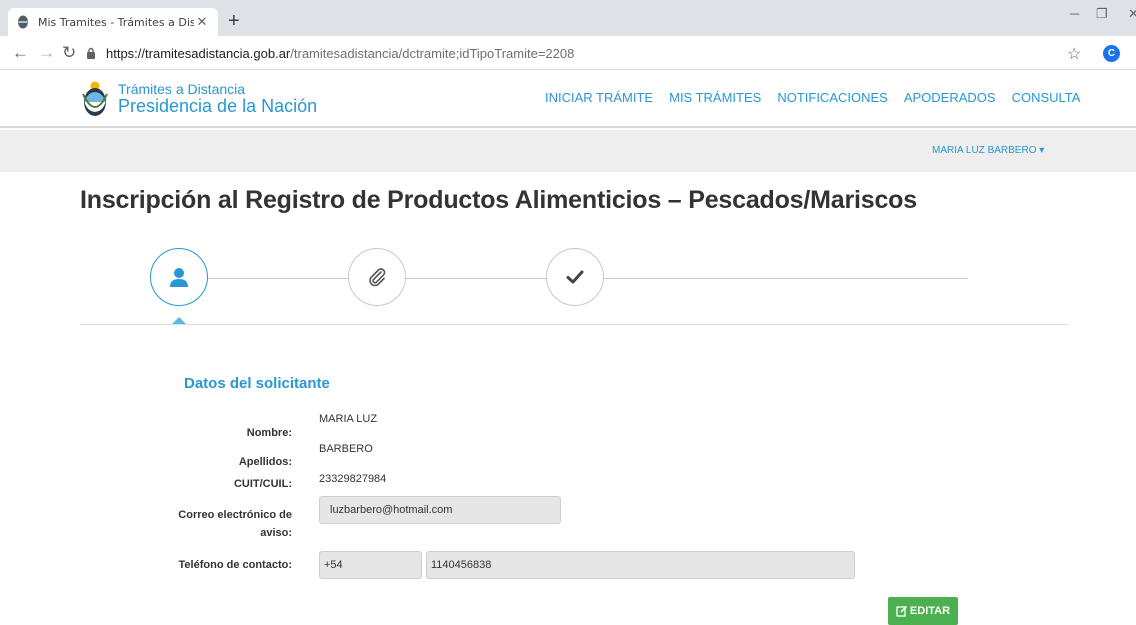  I want to click on brand-line-2: Presidencia de la Nación, so click(218, 106).